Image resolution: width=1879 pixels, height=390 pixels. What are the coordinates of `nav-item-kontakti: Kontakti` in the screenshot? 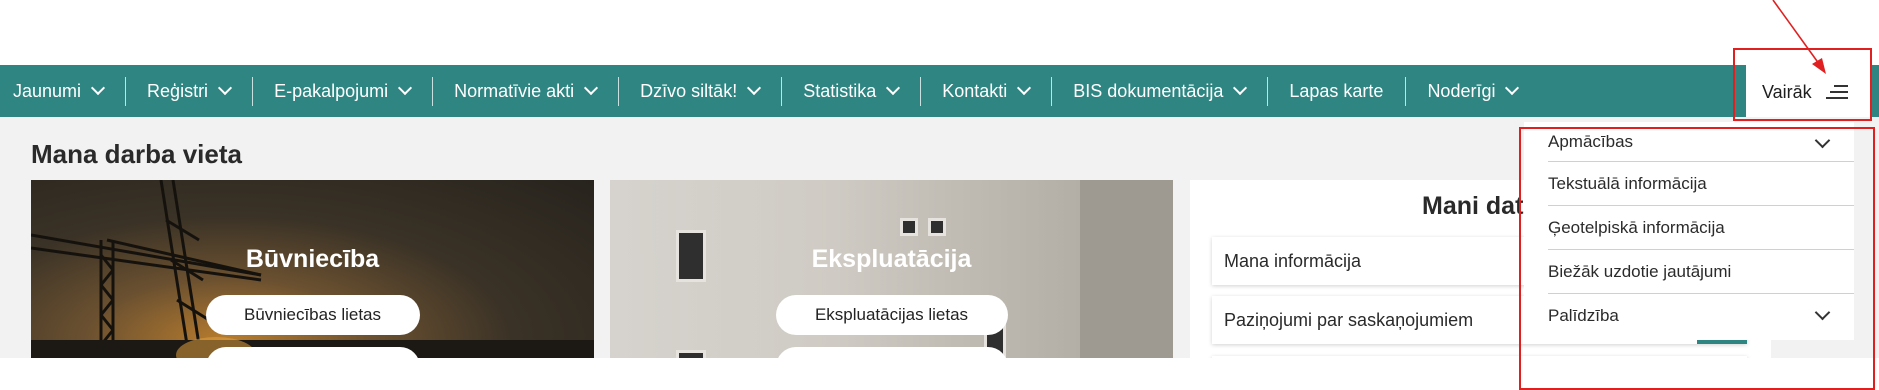 It's located at (985, 91).